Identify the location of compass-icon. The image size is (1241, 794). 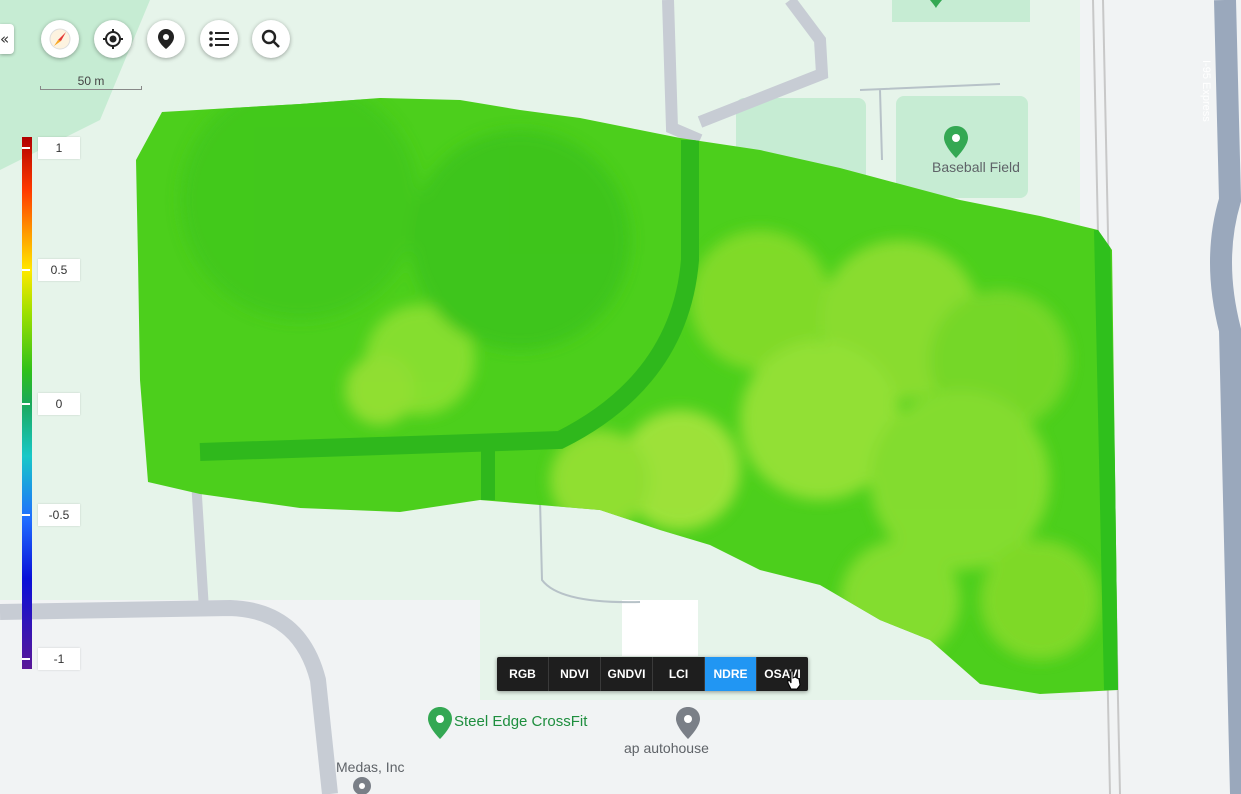
(60, 39).